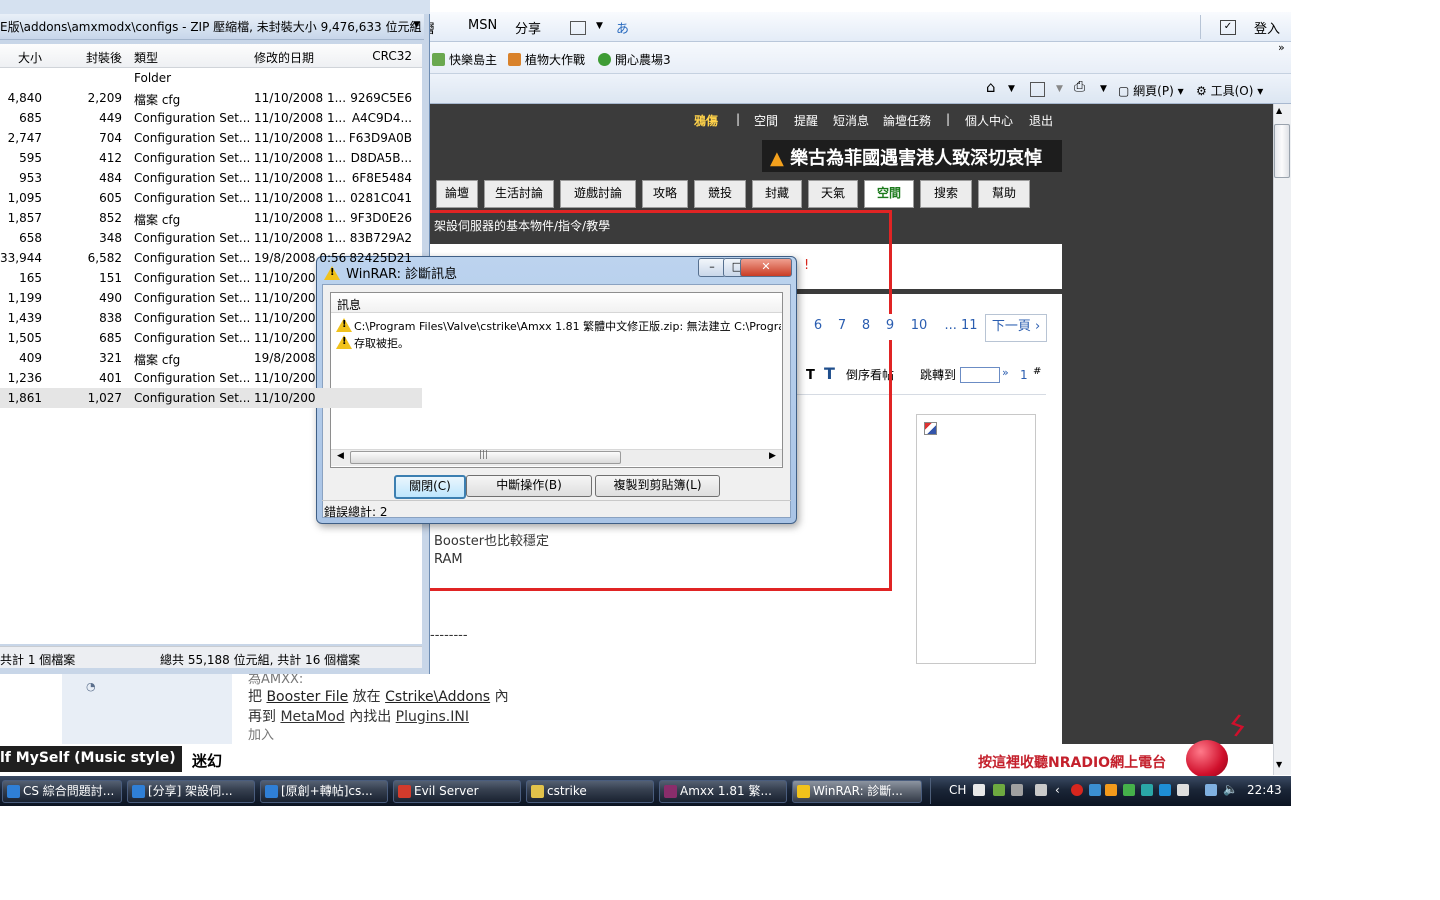  Describe the element at coordinates (1282, 439) in the screenshot. I see `page-scrollbar` at that location.